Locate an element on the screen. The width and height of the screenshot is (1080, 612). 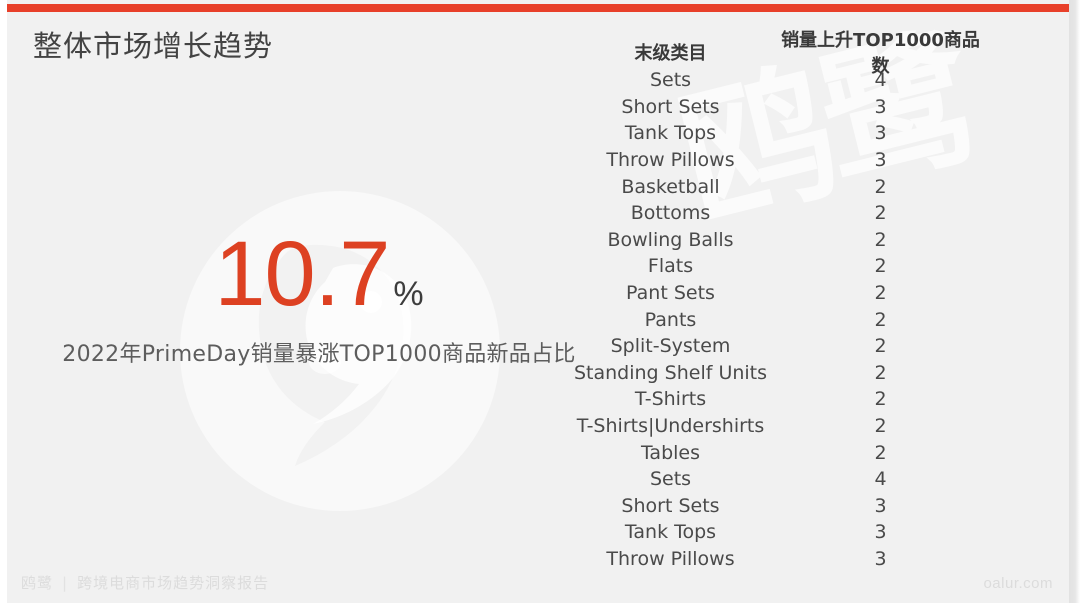
table-row: T-Shirts 2 is located at coordinates (788, 399).